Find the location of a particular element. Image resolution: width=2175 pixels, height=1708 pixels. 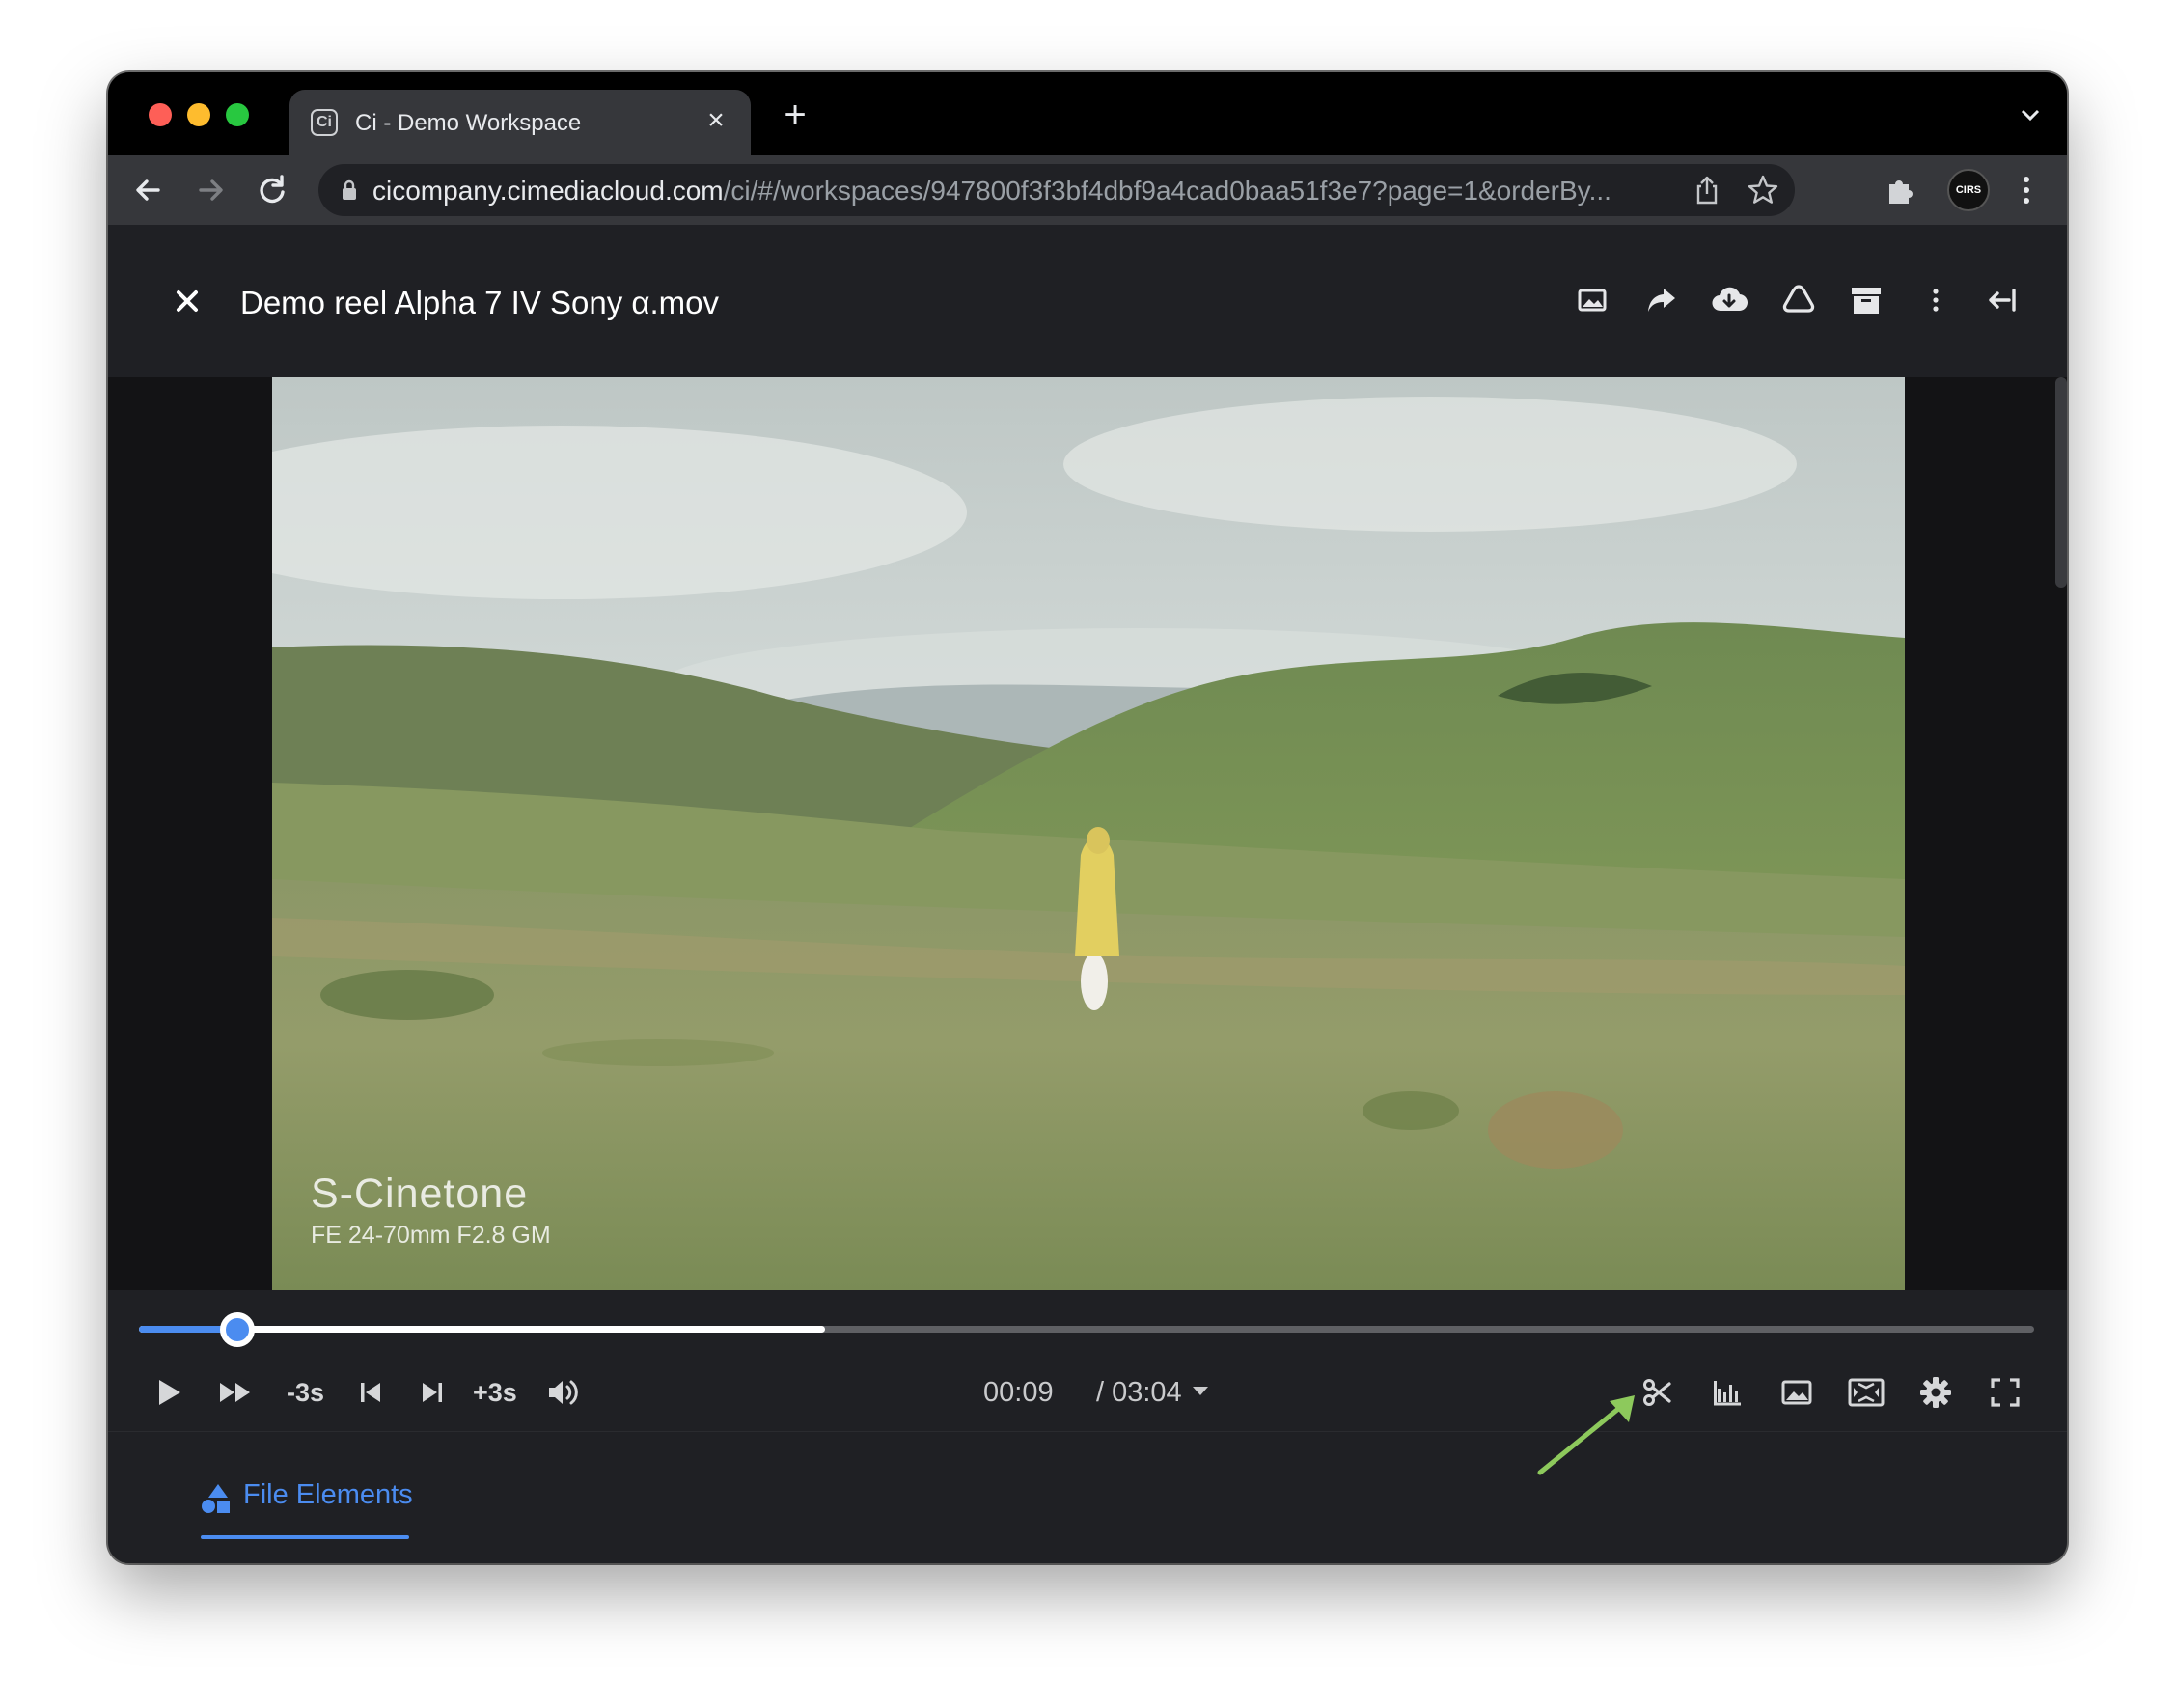

new-tab-button: + is located at coordinates (795, 115).